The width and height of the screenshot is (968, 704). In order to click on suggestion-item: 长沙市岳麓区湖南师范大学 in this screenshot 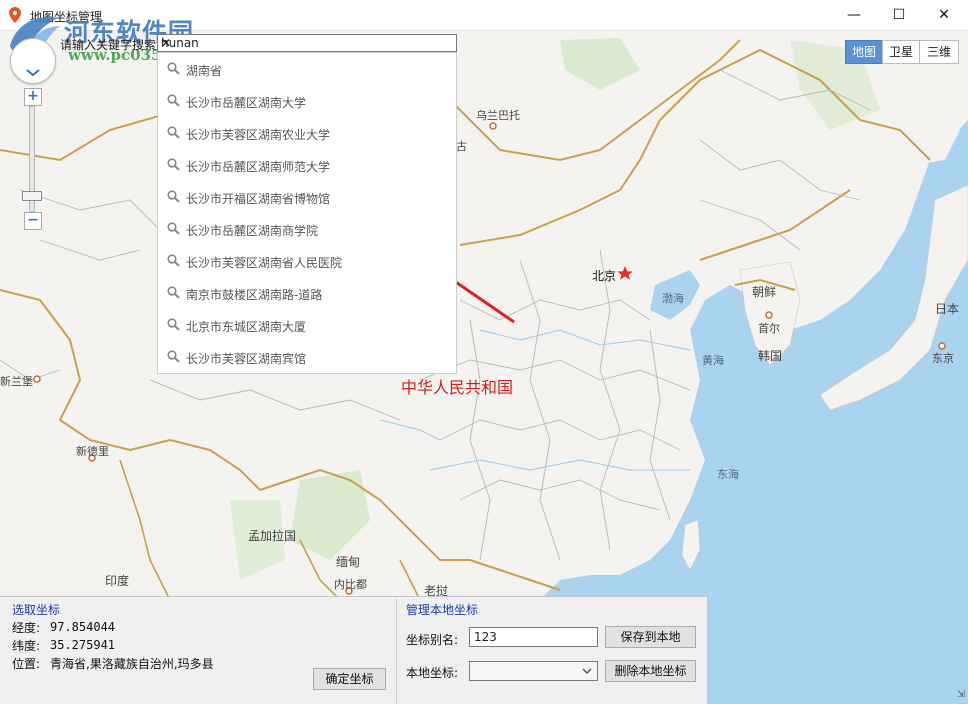, I will do `click(307, 165)`.